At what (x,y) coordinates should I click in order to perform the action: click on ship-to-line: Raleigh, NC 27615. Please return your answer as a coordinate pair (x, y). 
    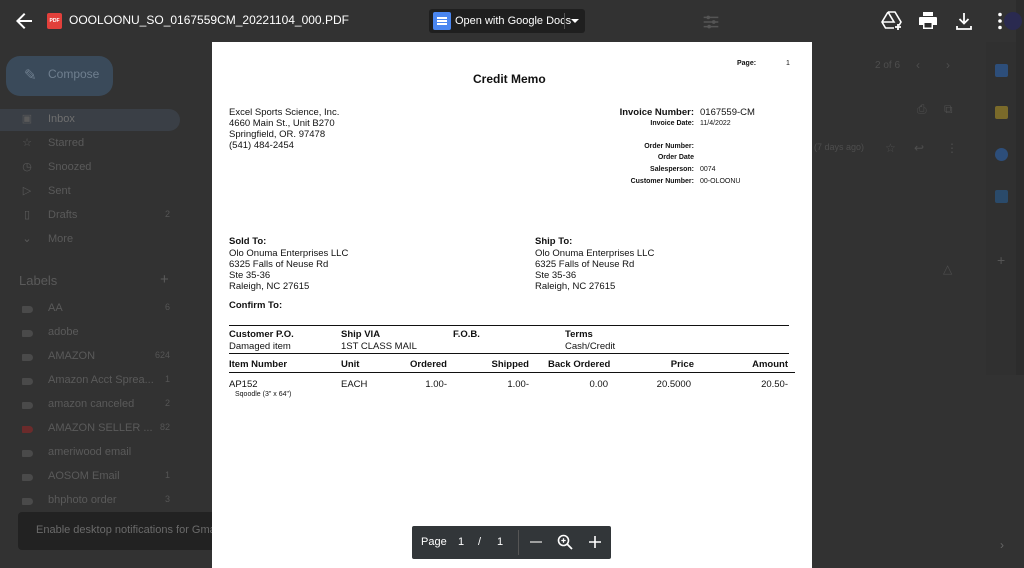
    Looking at the image, I should click on (575, 286).